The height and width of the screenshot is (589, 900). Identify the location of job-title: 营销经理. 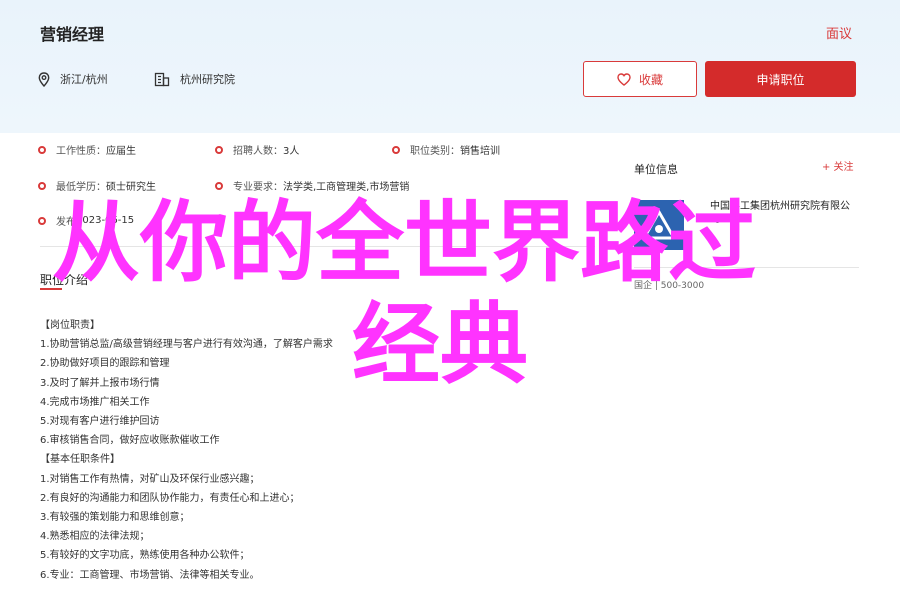
(72, 34).